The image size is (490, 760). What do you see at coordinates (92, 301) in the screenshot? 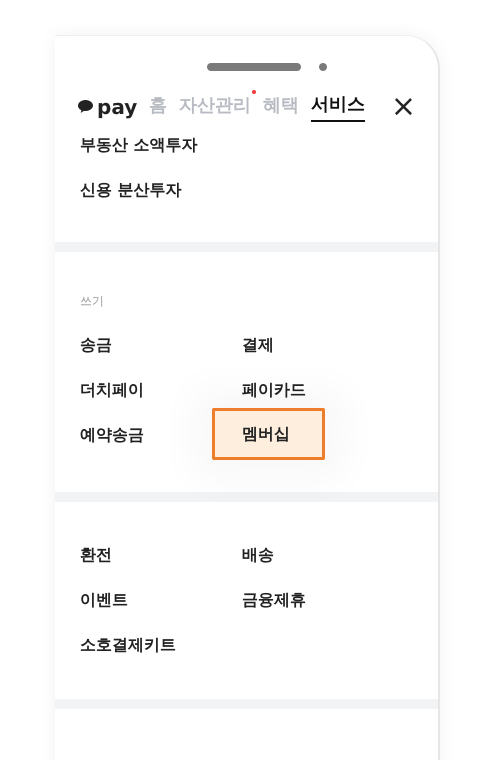
I see `section-heading: 쓰기` at bounding box center [92, 301].